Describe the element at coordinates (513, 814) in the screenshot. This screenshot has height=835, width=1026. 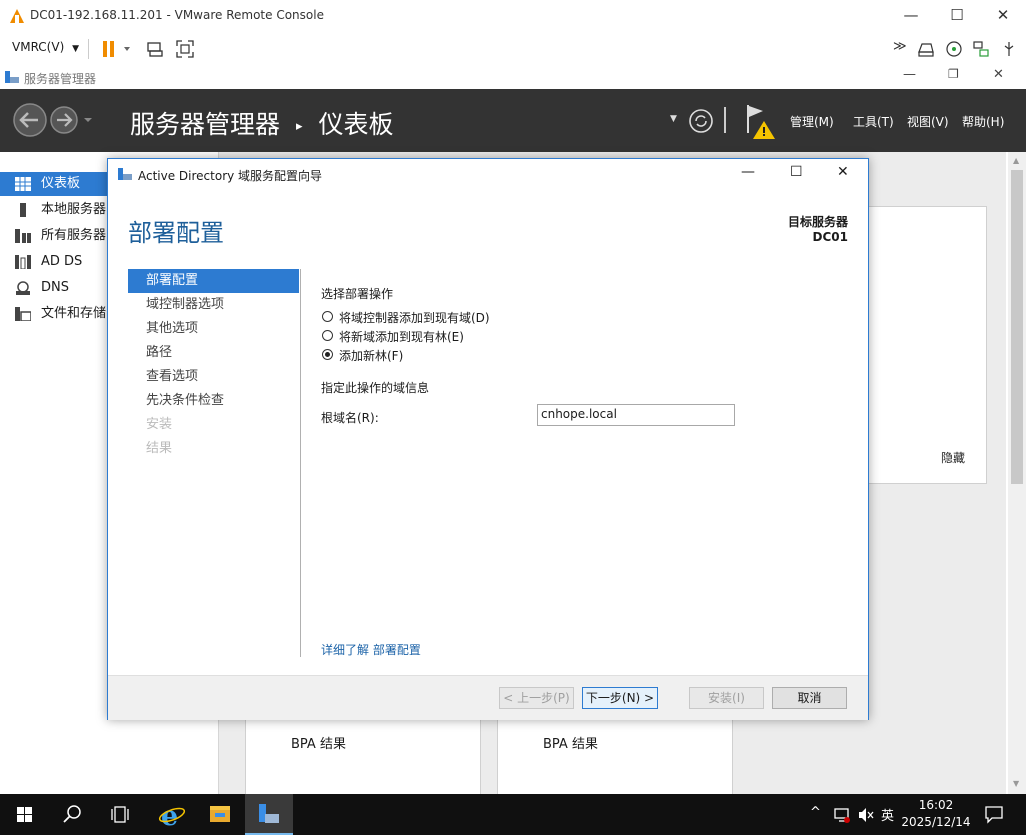
I see `windows-taskbar: e ^ 英 16:02 2025/12/14` at that location.